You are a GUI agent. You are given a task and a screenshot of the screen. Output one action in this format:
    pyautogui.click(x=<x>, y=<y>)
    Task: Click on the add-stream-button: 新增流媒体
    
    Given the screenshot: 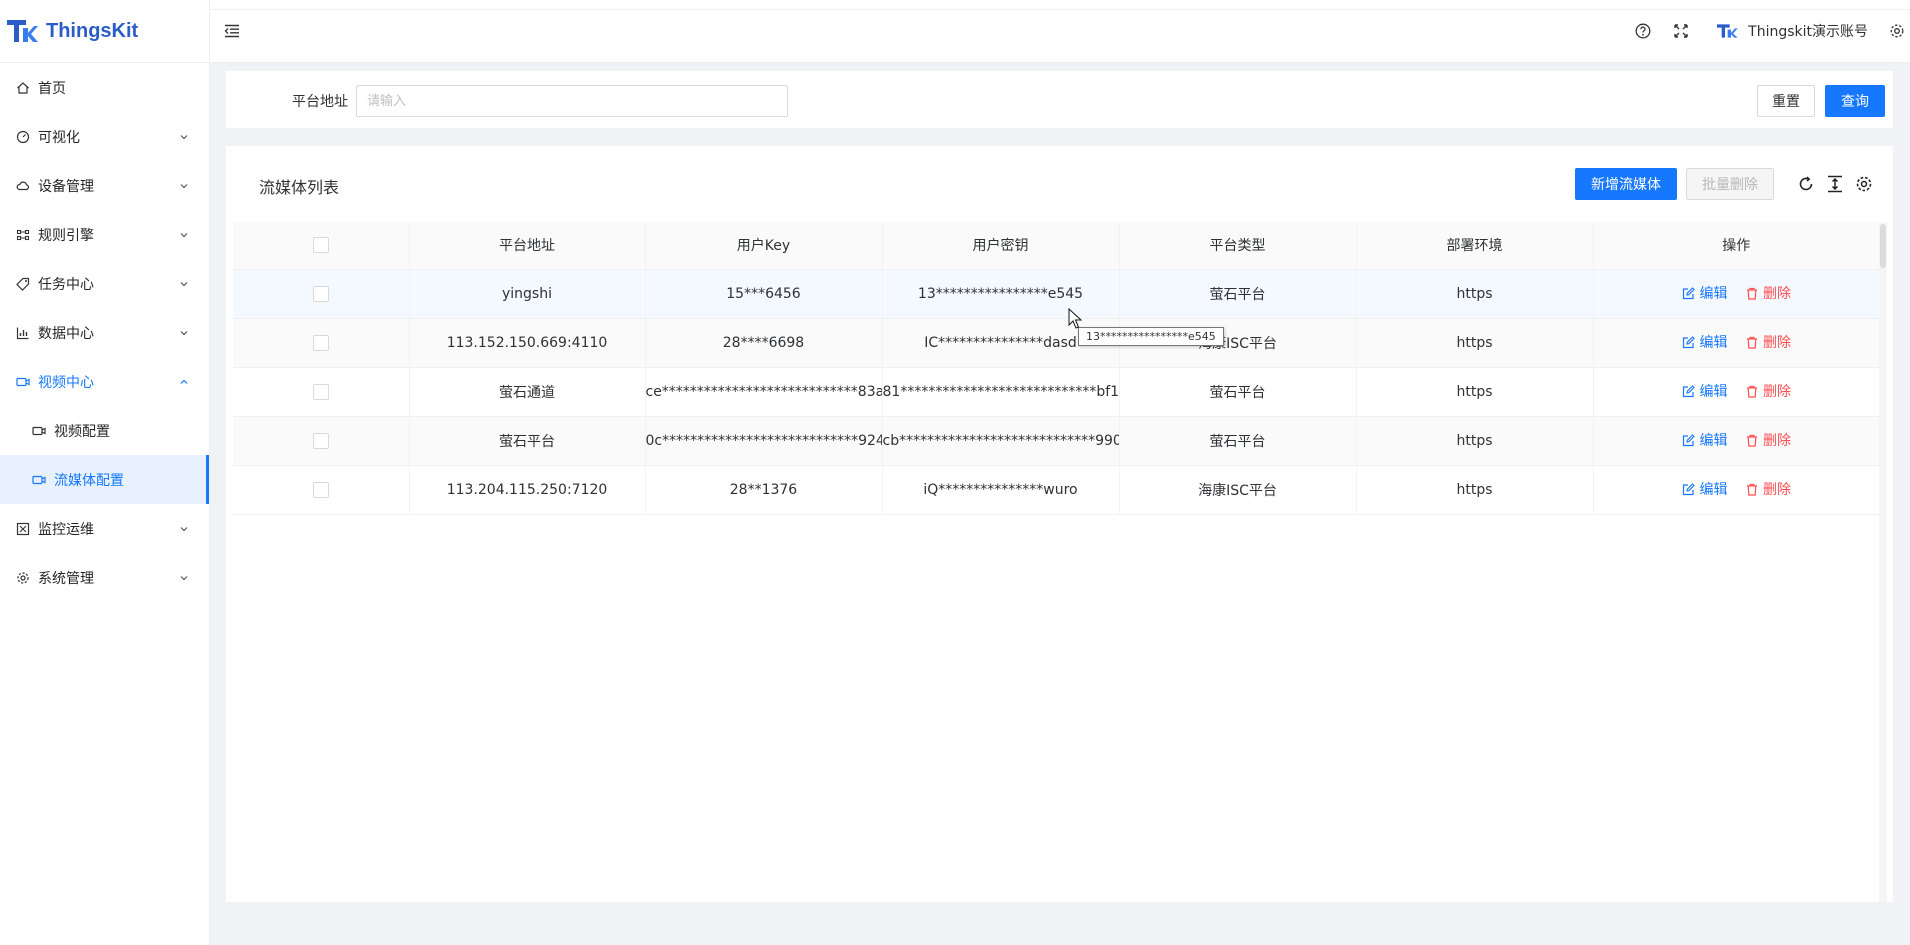 What is the action you would take?
    pyautogui.click(x=1626, y=184)
    